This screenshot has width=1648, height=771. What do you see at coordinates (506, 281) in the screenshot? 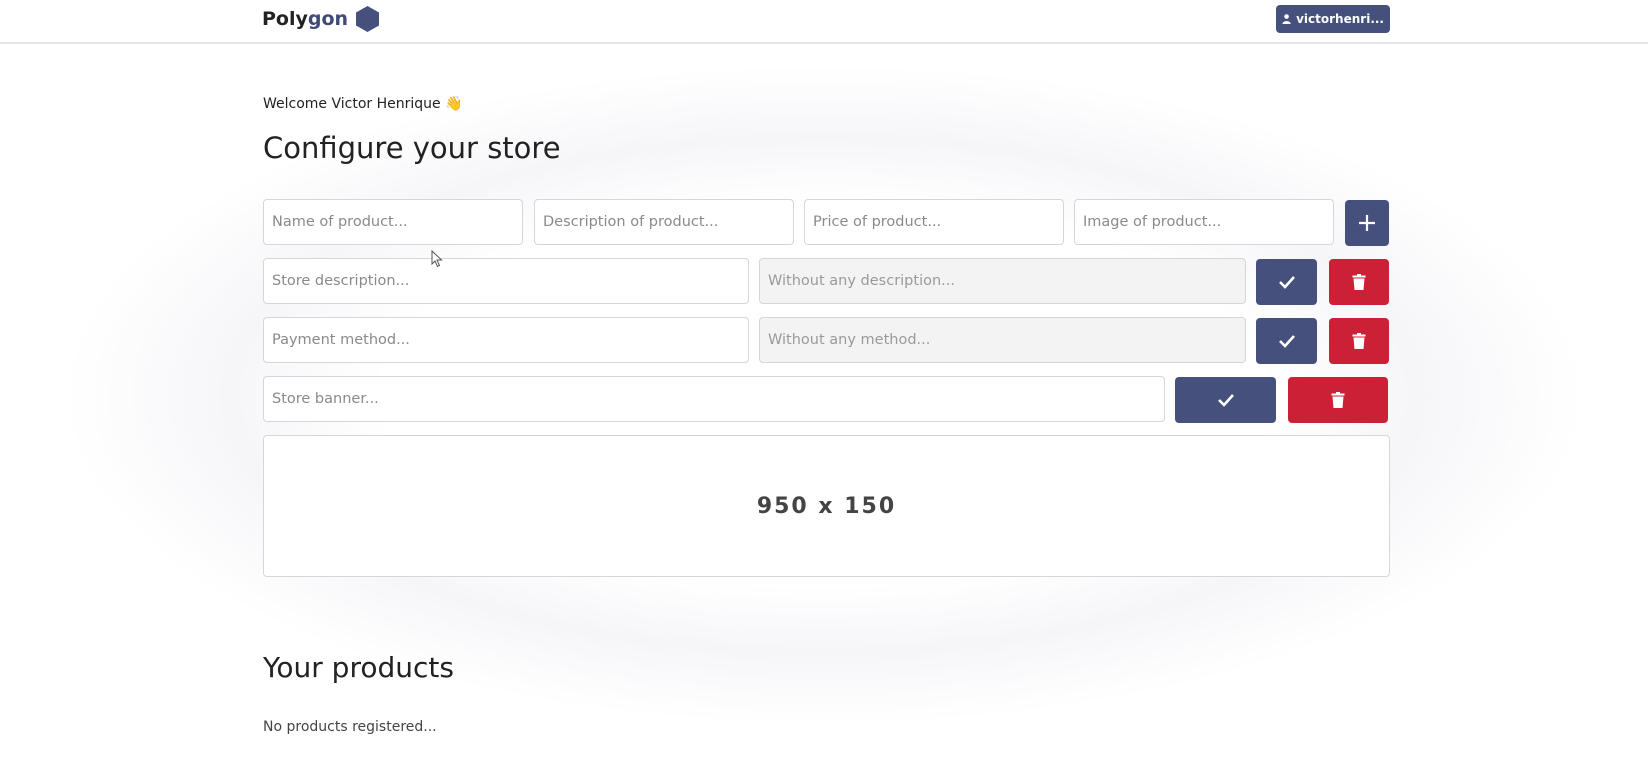
I see `store-description-input` at bounding box center [506, 281].